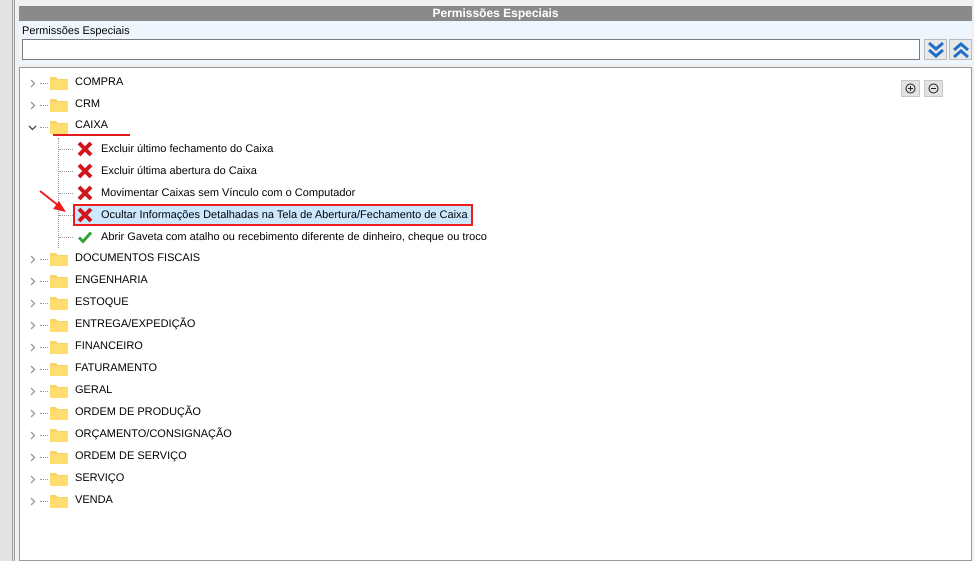 This screenshot has height=561, width=974. What do you see at coordinates (137, 259) in the screenshot?
I see `category-label: DOCUMENTOS FISCAIS` at bounding box center [137, 259].